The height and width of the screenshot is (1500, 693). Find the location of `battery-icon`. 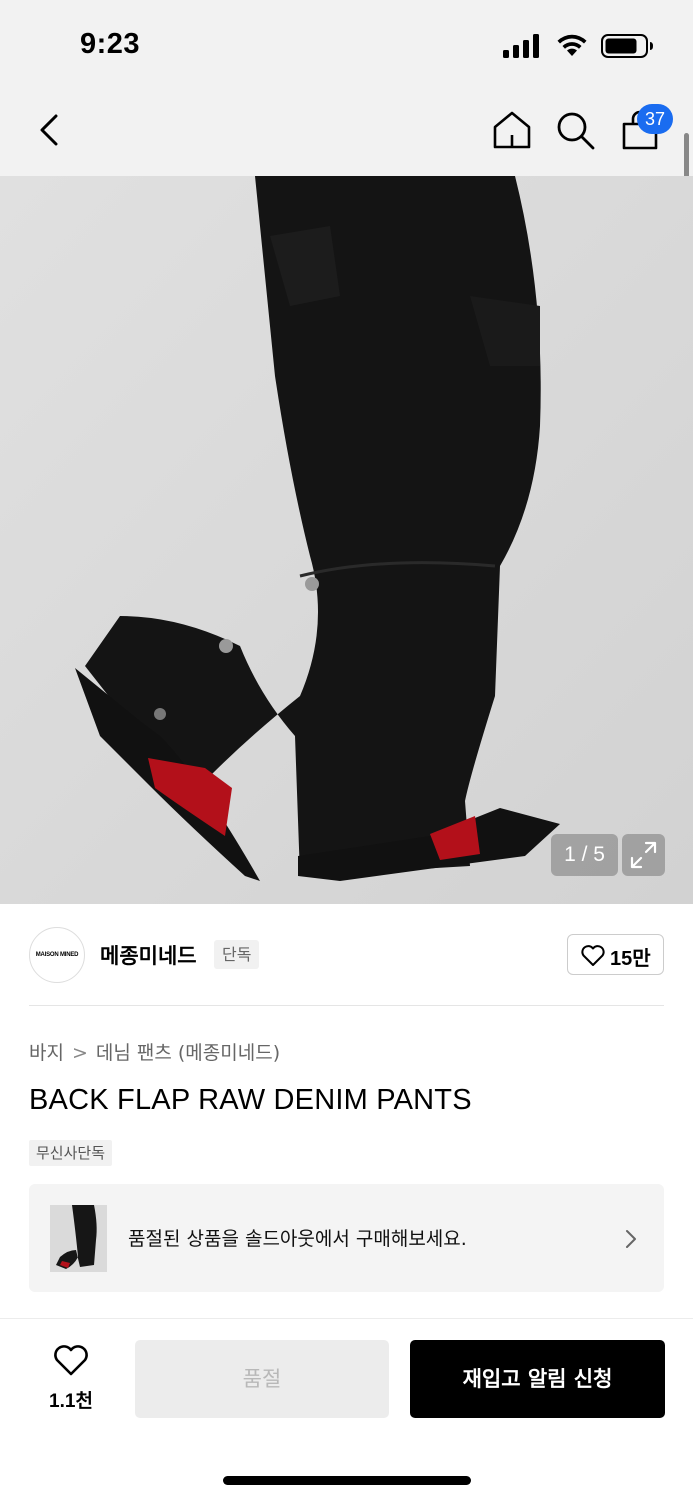

battery-icon is located at coordinates (627, 46).